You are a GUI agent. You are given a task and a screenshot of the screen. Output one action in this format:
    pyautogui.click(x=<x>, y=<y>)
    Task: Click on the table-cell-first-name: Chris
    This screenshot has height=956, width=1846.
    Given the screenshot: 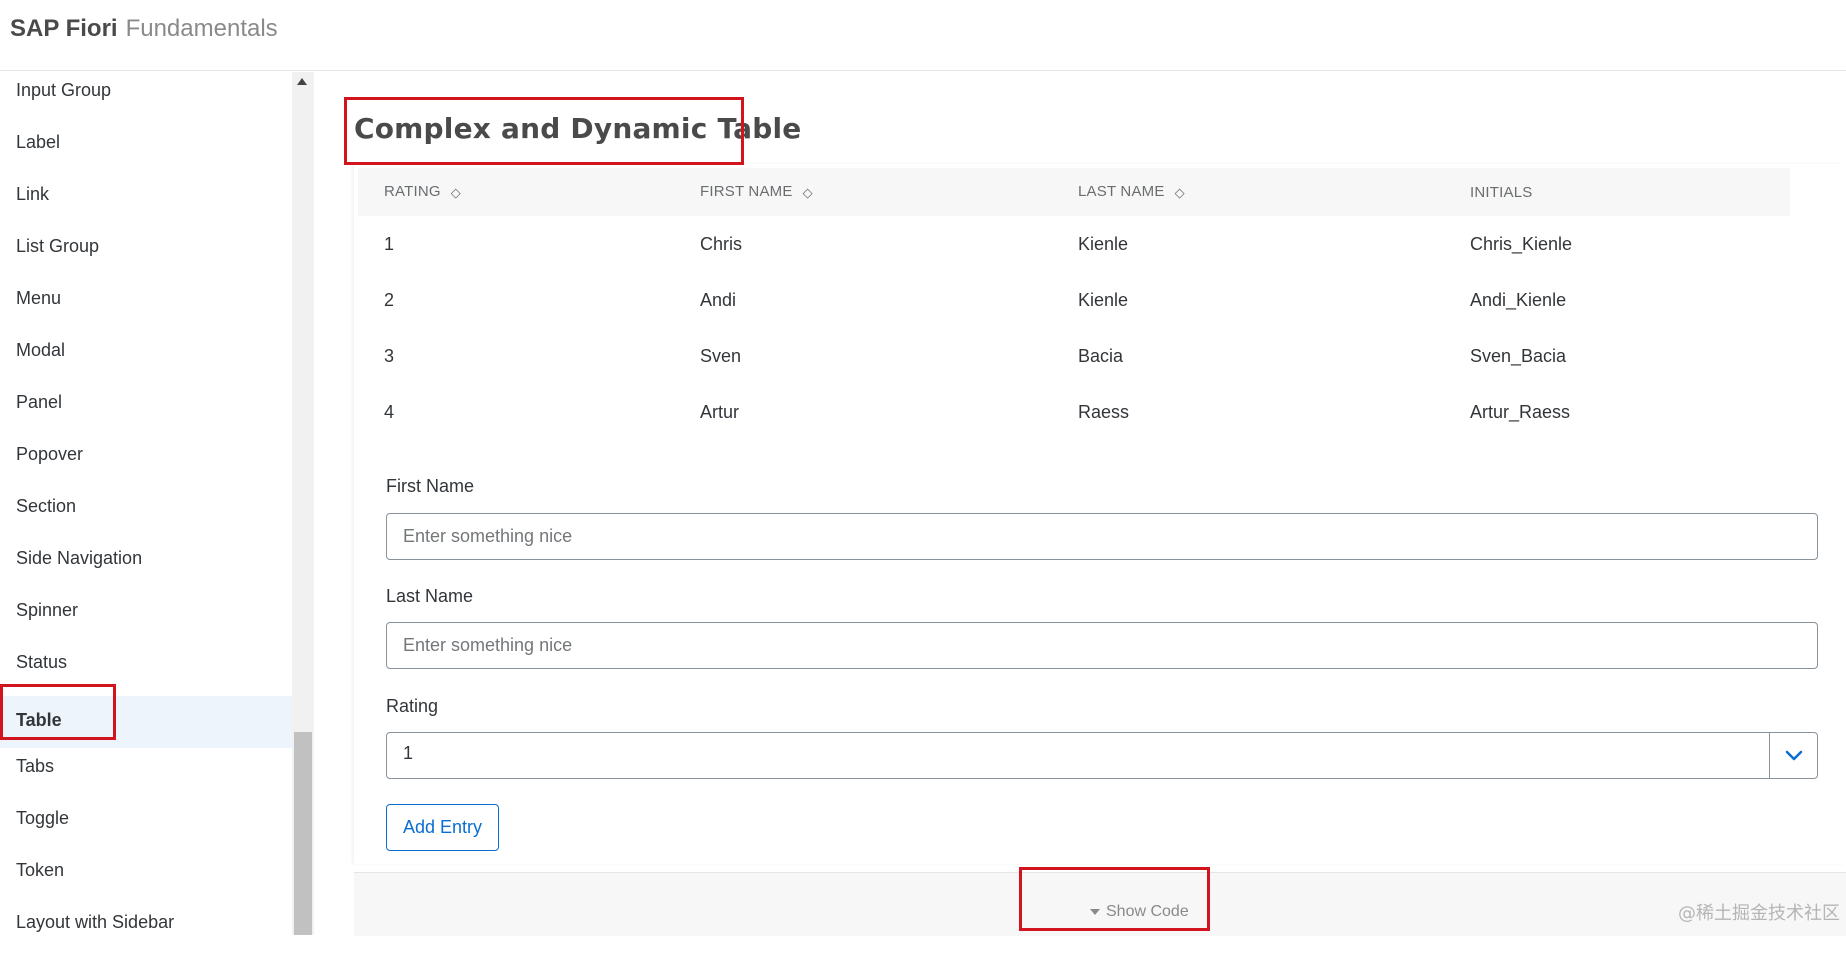 What is the action you would take?
    pyautogui.click(x=721, y=243)
    